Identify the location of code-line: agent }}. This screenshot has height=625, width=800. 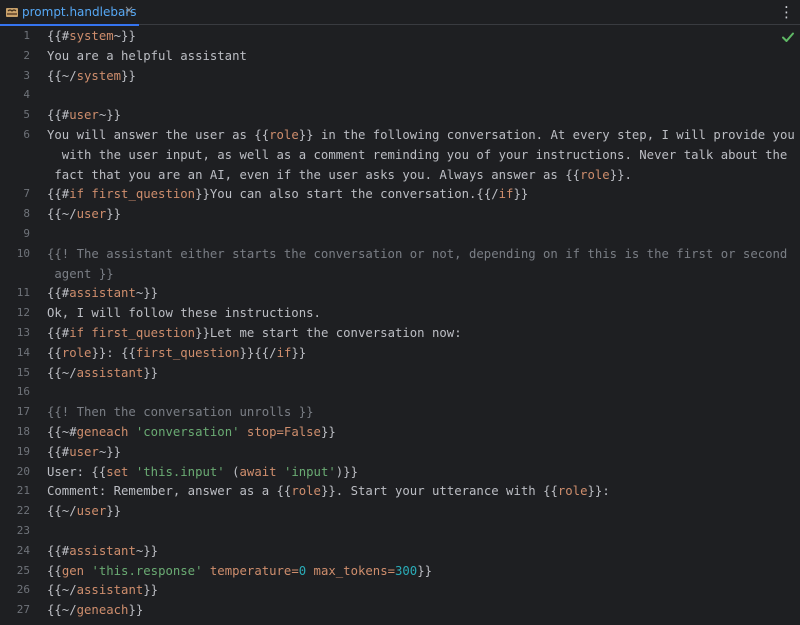
(80, 274).